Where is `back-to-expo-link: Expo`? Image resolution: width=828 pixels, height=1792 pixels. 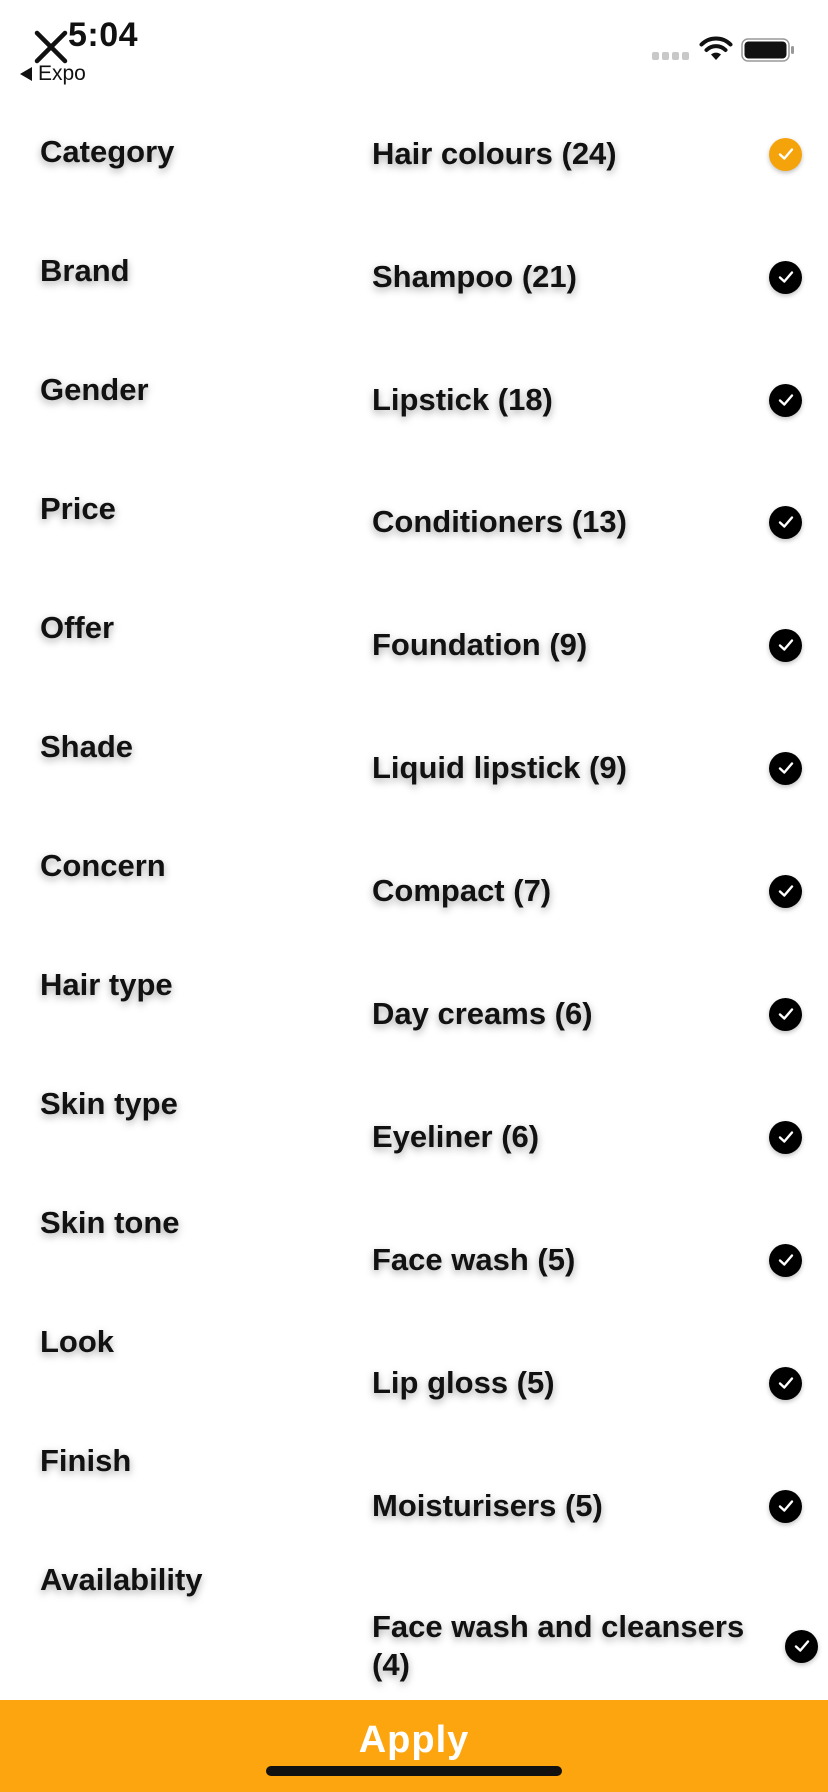 back-to-expo-link: Expo is located at coordinates (53, 74).